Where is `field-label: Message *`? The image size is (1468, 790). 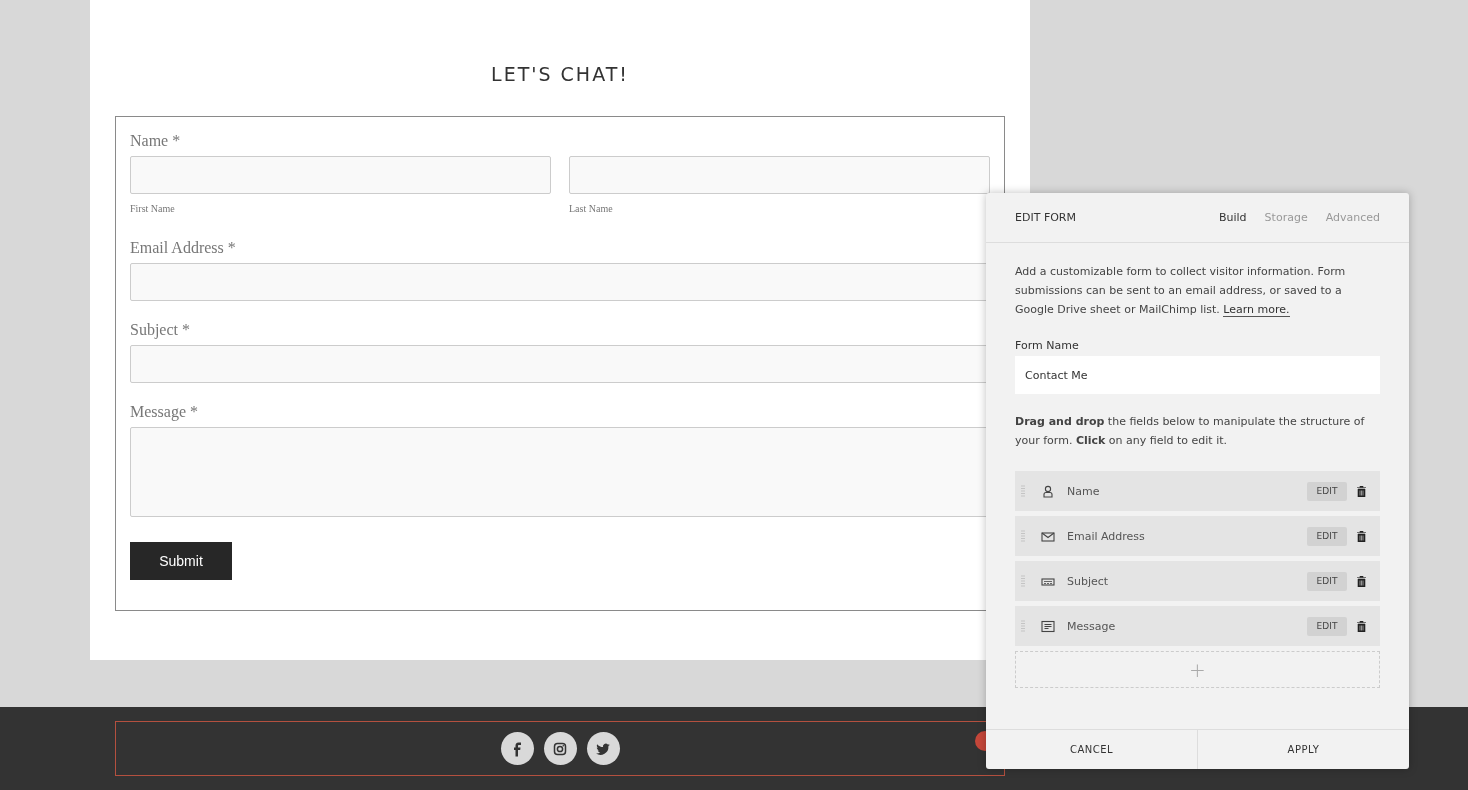 field-label: Message * is located at coordinates (164, 412).